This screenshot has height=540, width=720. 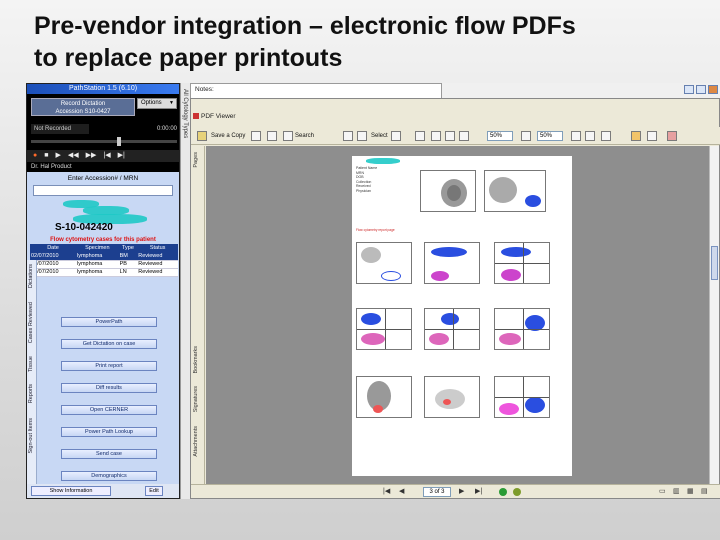 What do you see at coordinates (103, 217) in the screenshot?
I see `redacted-patient-info: S-10-042420` at bounding box center [103, 217].